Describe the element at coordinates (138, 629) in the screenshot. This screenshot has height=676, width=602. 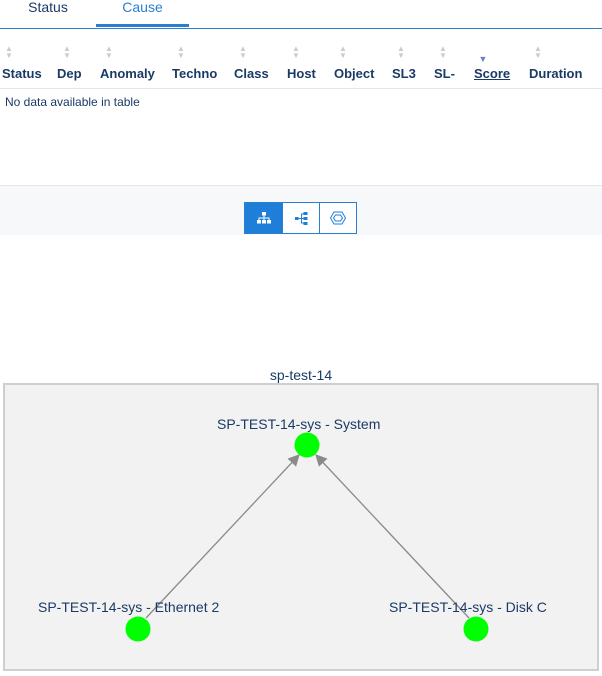
I see `graph-node-ethernet` at that location.